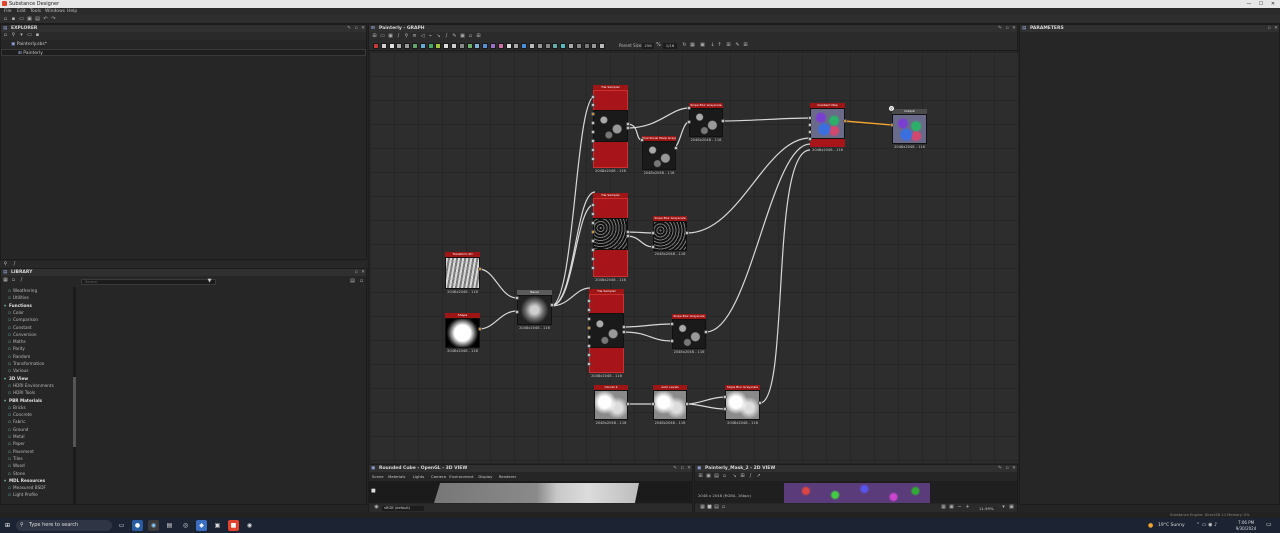  What do you see at coordinates (827, 127) in the screenshot?
I see `node-gradient-map: Gradient Map 2048x2048 - 116` at bounding box center [827, 127].